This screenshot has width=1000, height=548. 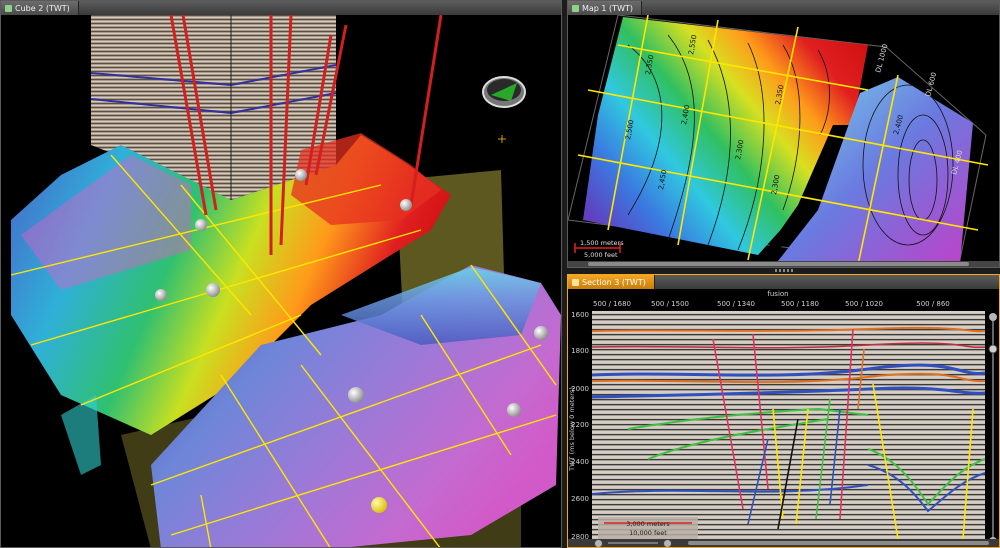 What do you see at coordinates (602, 243) in the screenshot?
I see `map-scale-metric: 1,500 meters` at bounding box center [602, 243].